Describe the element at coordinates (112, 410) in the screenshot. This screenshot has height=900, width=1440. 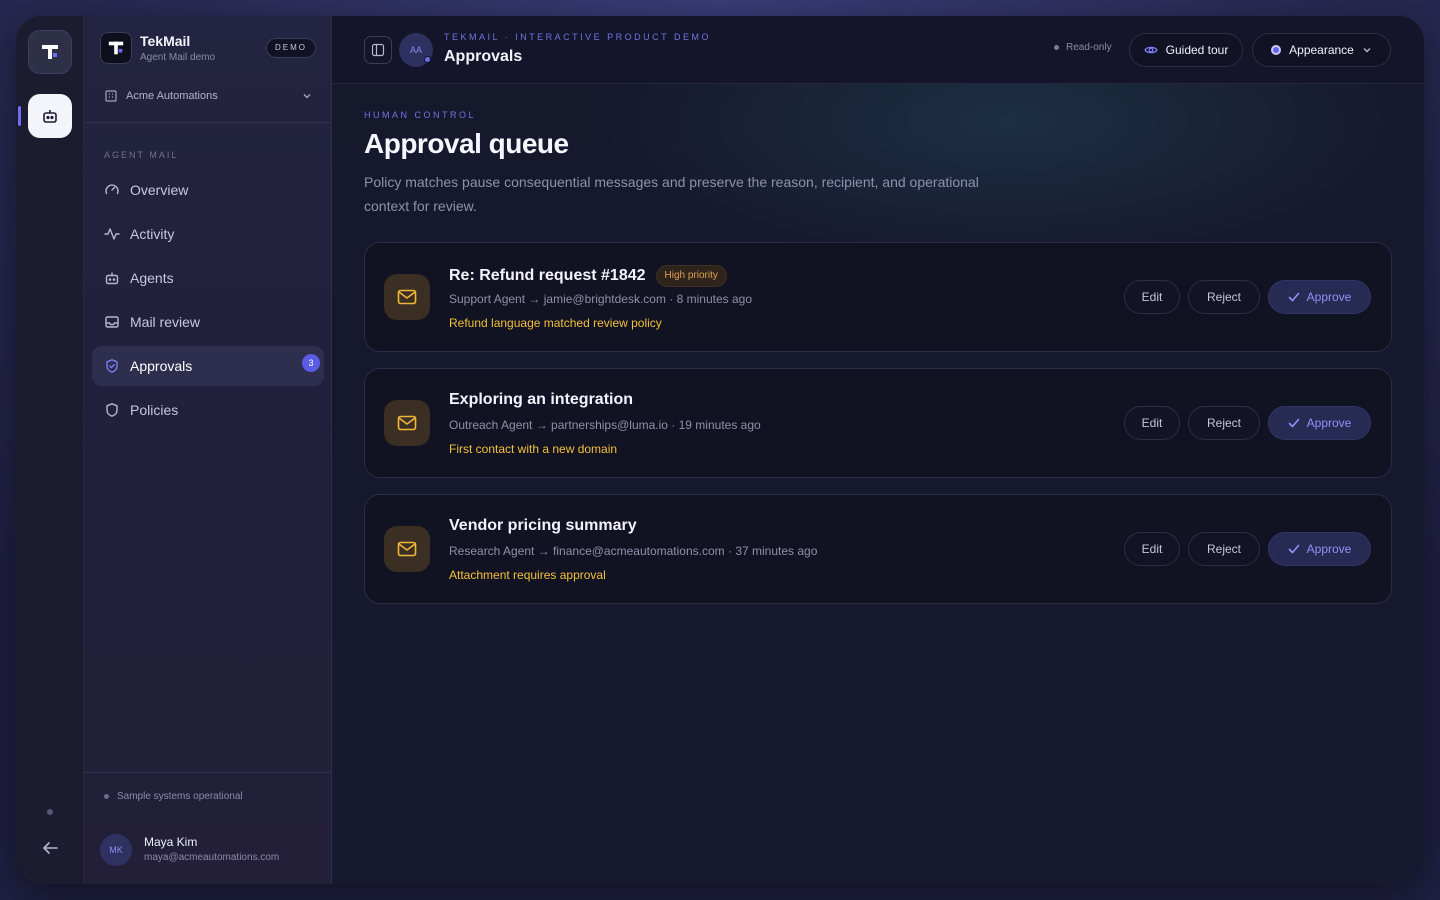
I see `shield-icon` at that location.